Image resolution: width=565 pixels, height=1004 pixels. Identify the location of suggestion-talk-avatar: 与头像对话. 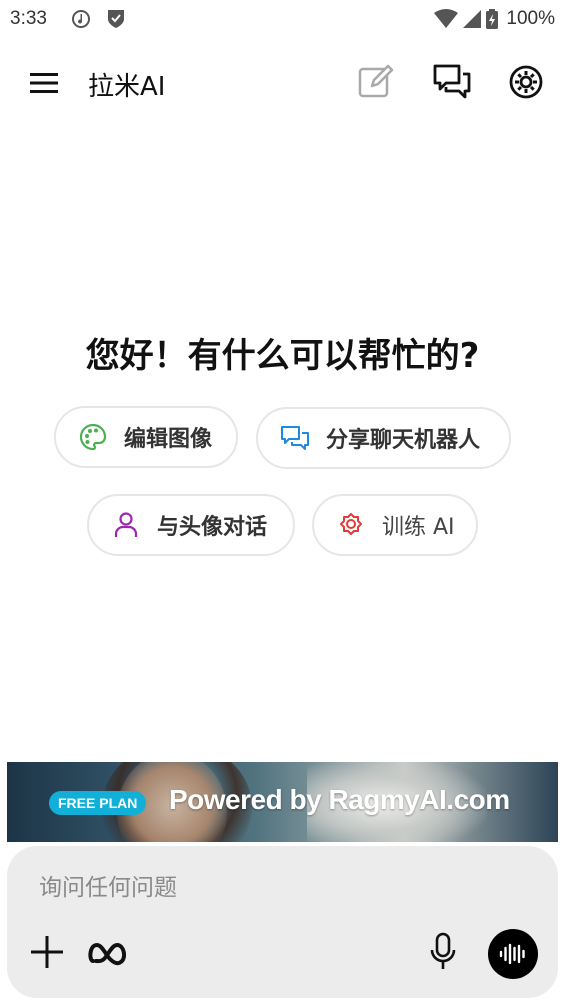
(191, 525).